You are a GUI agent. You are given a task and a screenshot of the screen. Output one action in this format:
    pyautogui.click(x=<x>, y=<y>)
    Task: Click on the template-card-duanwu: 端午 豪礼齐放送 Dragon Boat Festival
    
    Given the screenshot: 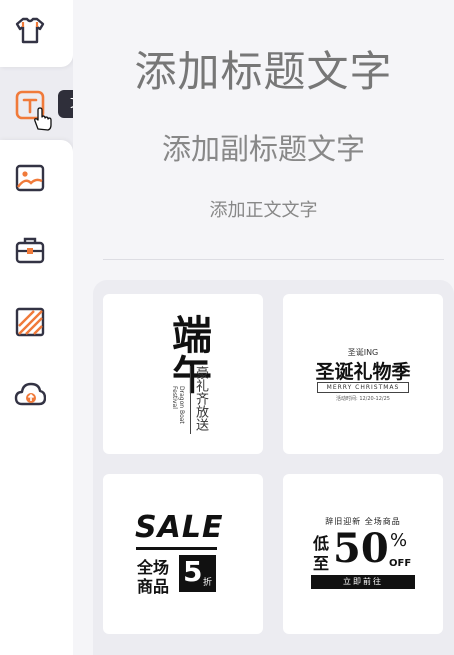 What is the action you would take?
    pyautogui.click(x=183, y=374)
    